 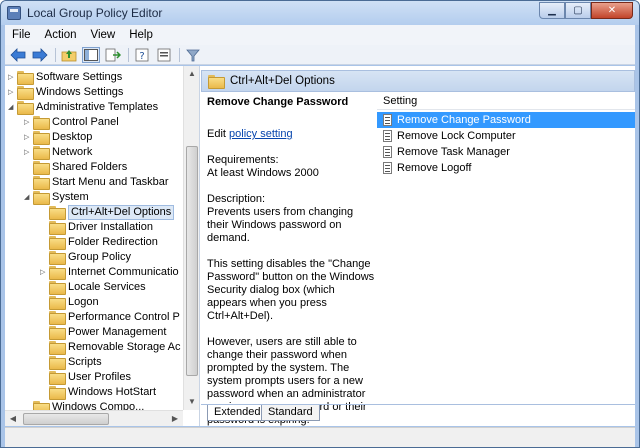 I want to click on tree-item: ◢ Administrative Templates, so click(x=94, y=107).